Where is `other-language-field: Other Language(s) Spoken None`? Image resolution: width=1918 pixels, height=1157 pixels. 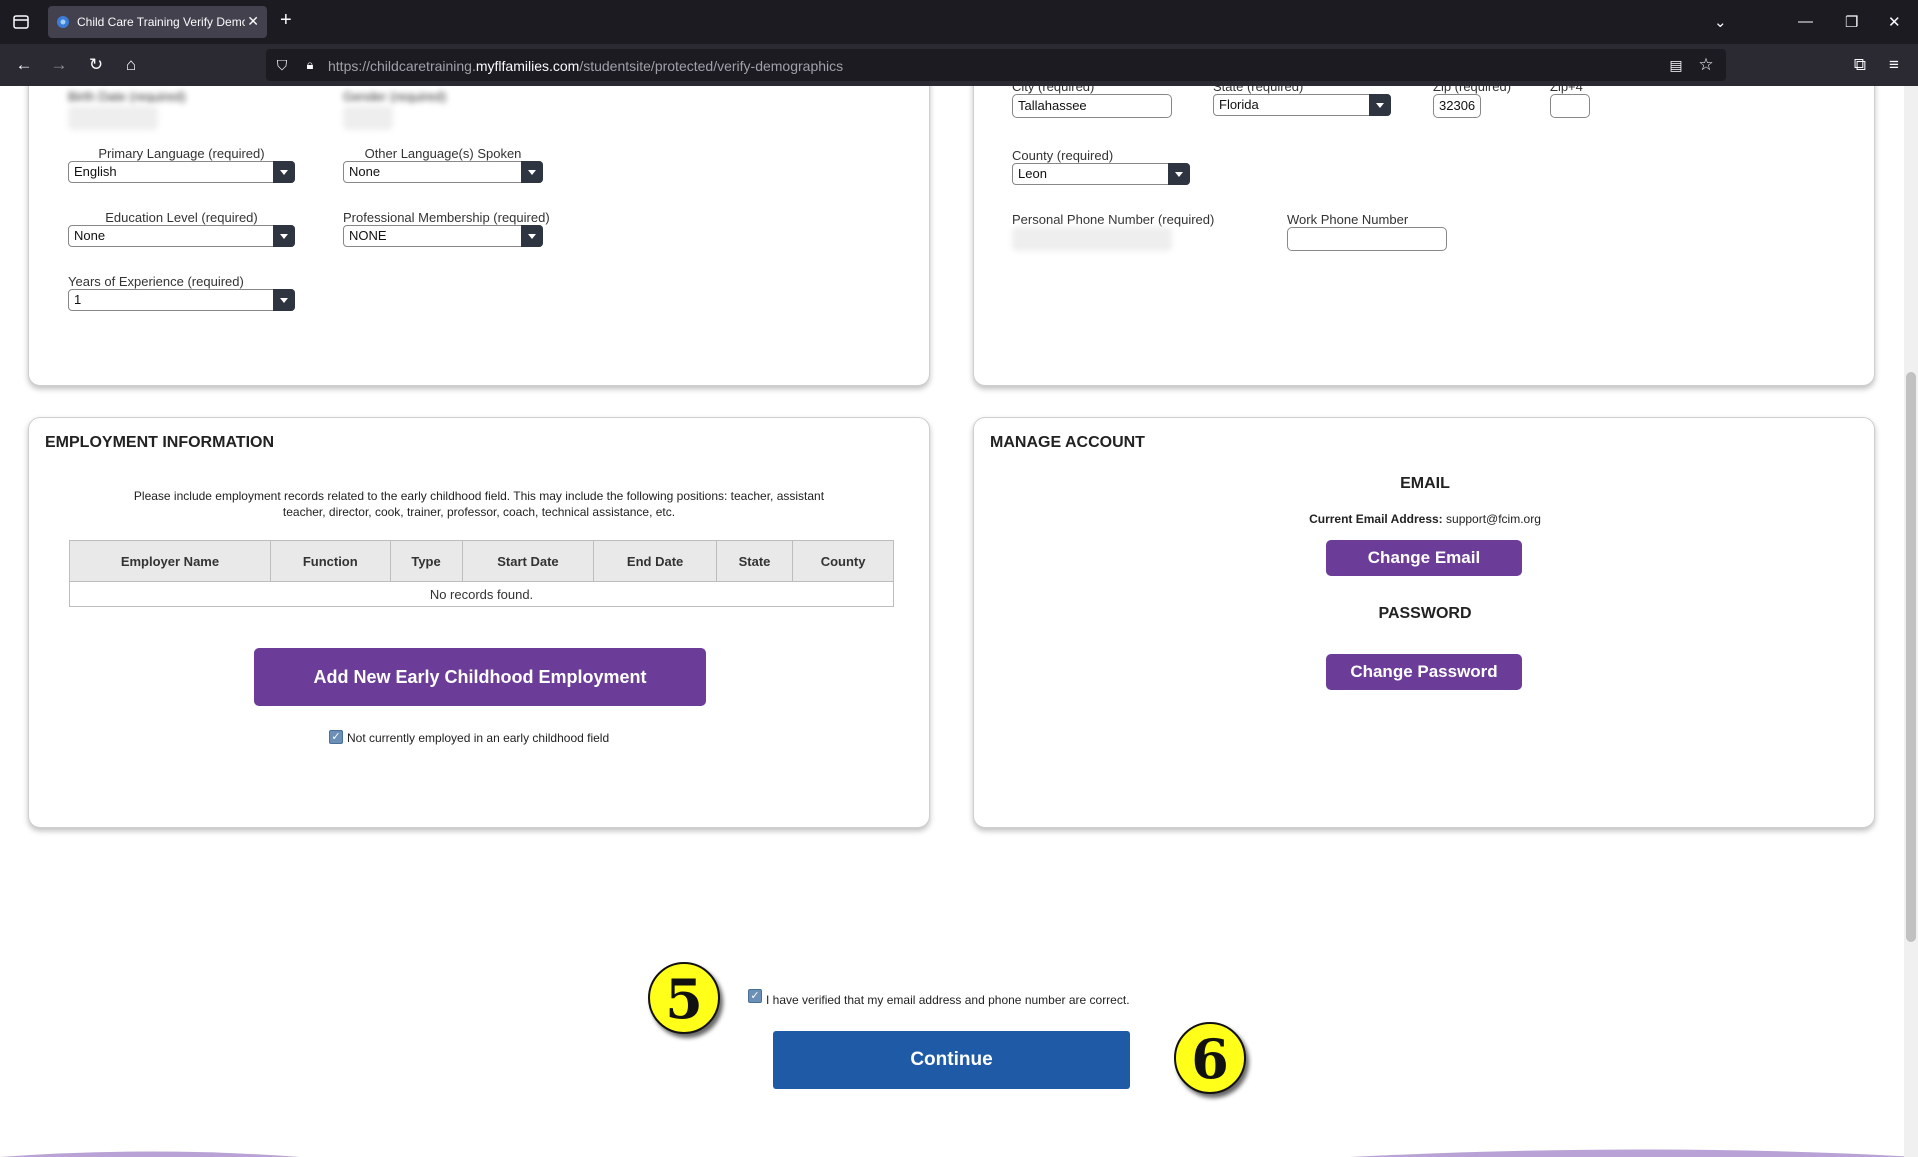 other-language-field: Other Language(s) Spoken None is located at coordinates (443, 164).